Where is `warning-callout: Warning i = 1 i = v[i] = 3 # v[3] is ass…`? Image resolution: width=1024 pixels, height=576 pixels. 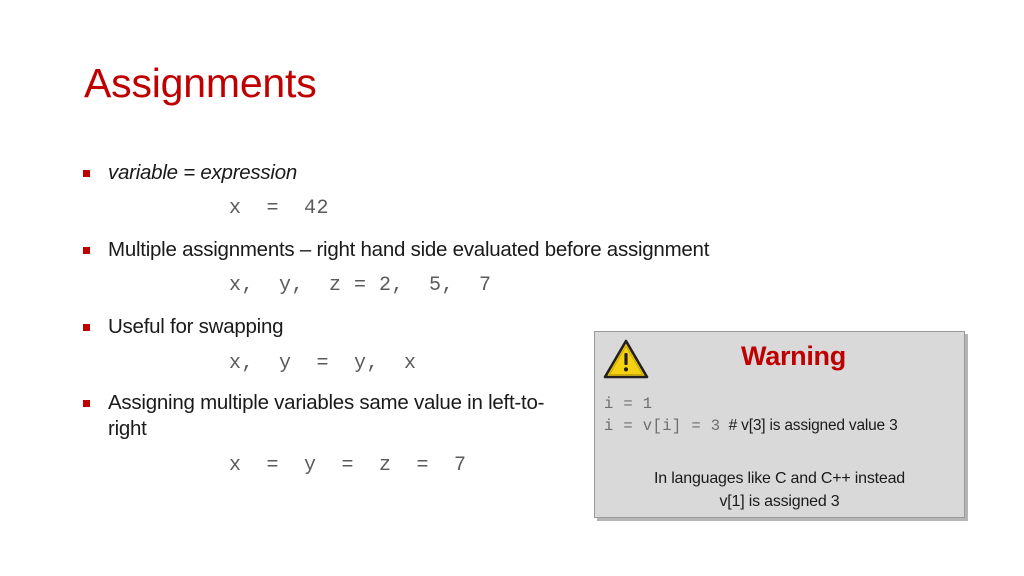
warning-callout: Warning i = 1 i = v[i] = 3 # v[3] is ass… is located at coordinates (779, 424).